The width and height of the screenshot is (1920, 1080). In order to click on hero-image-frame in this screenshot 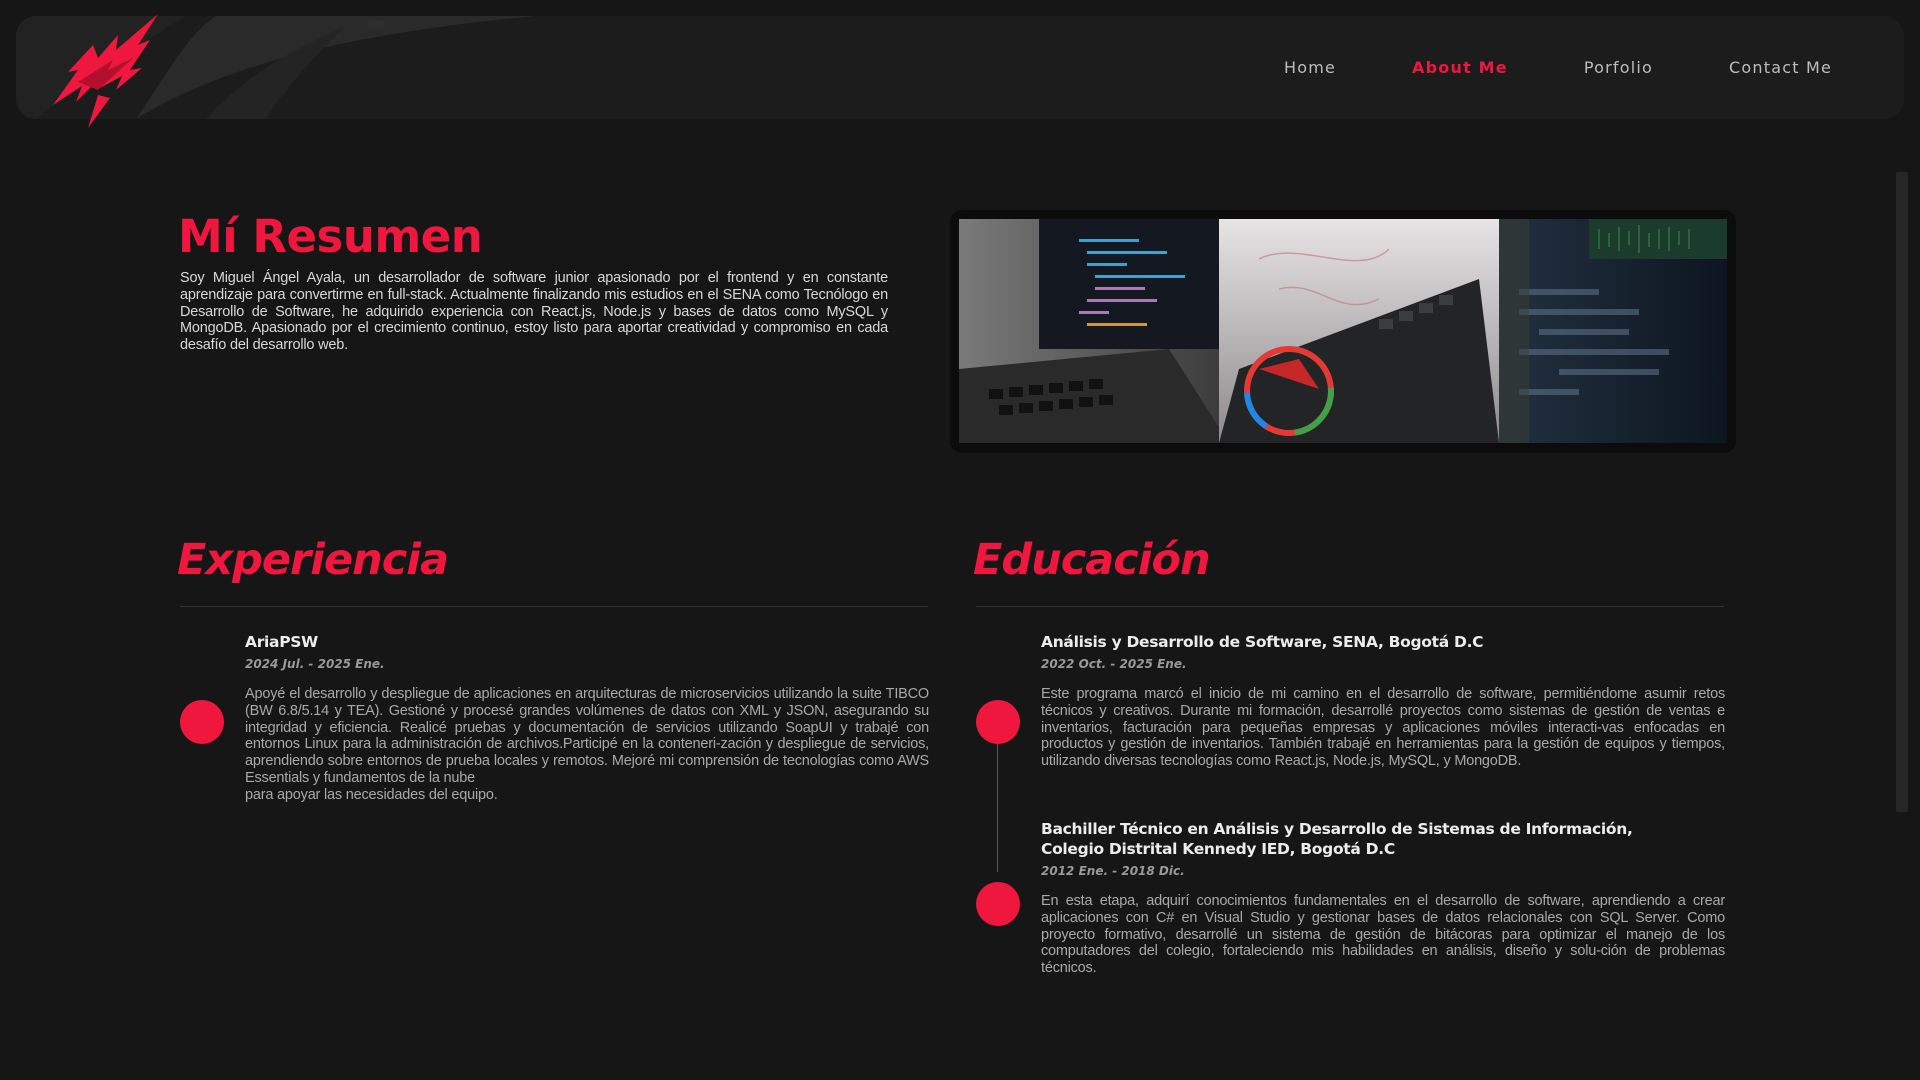, I will do `click(1343, 331)`.